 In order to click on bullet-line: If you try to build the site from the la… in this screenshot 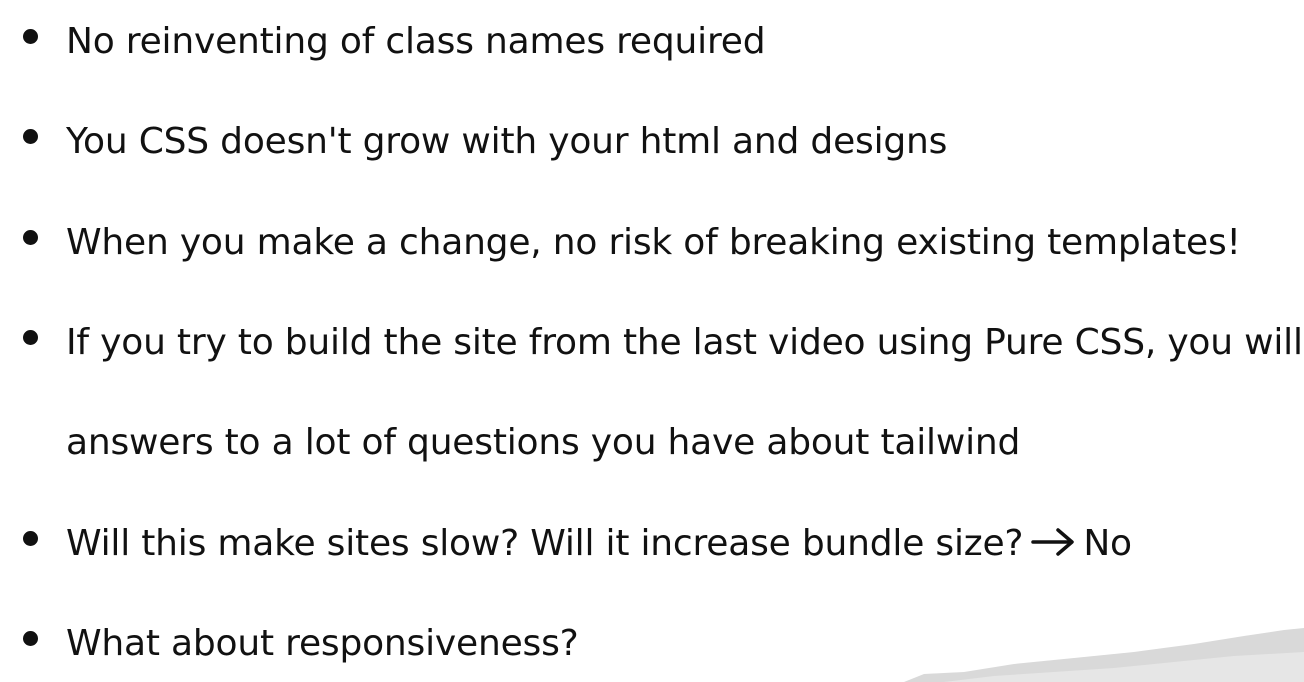, I will do `click(685, 342)`.